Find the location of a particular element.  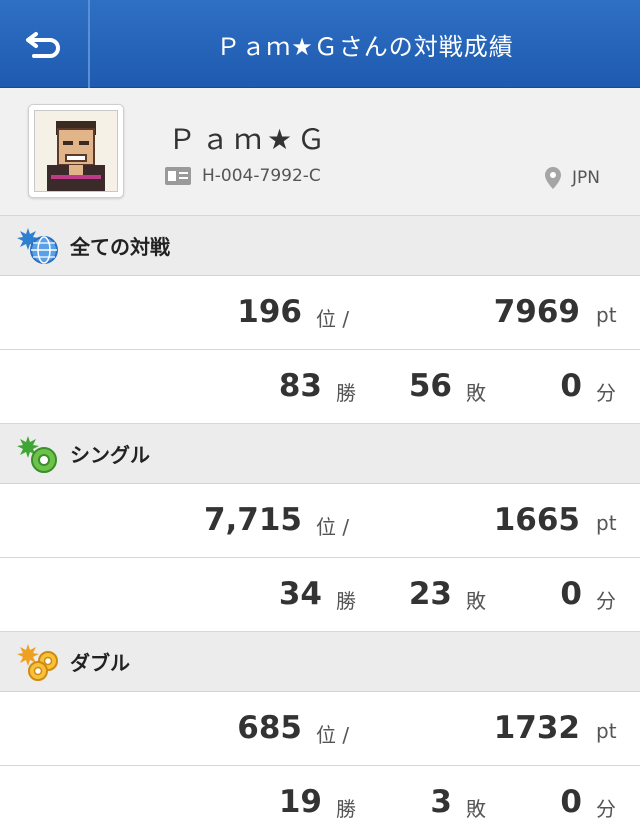

app-header: Ｐａｍ★Ｇさんの対戦成績 is located at coordinates (320, 44).